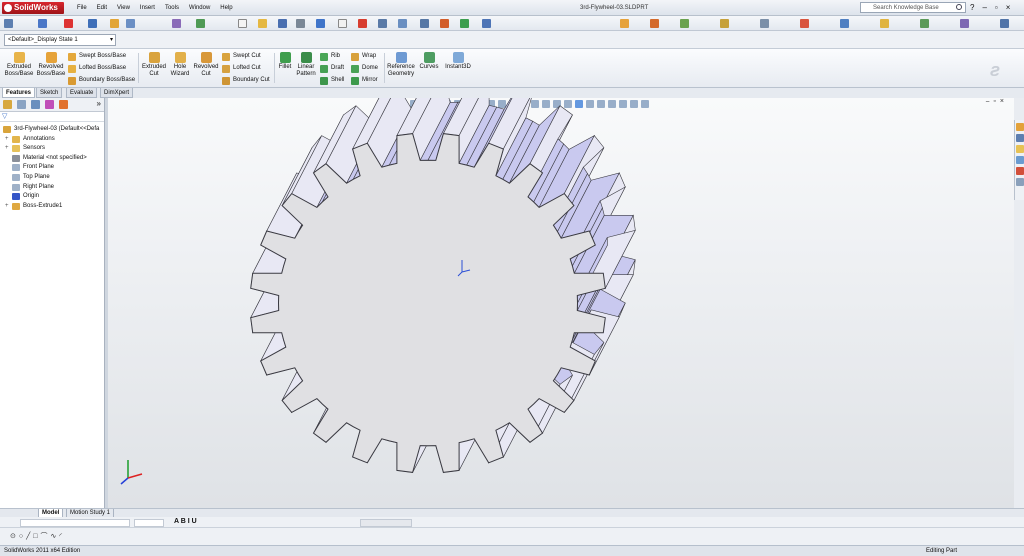 The height and width of the screenshot is (556, 1024). What do you see at coordinates (19, 93) in the screenshot?
I see `tab-features: Features` at bounding box center [19, 93].